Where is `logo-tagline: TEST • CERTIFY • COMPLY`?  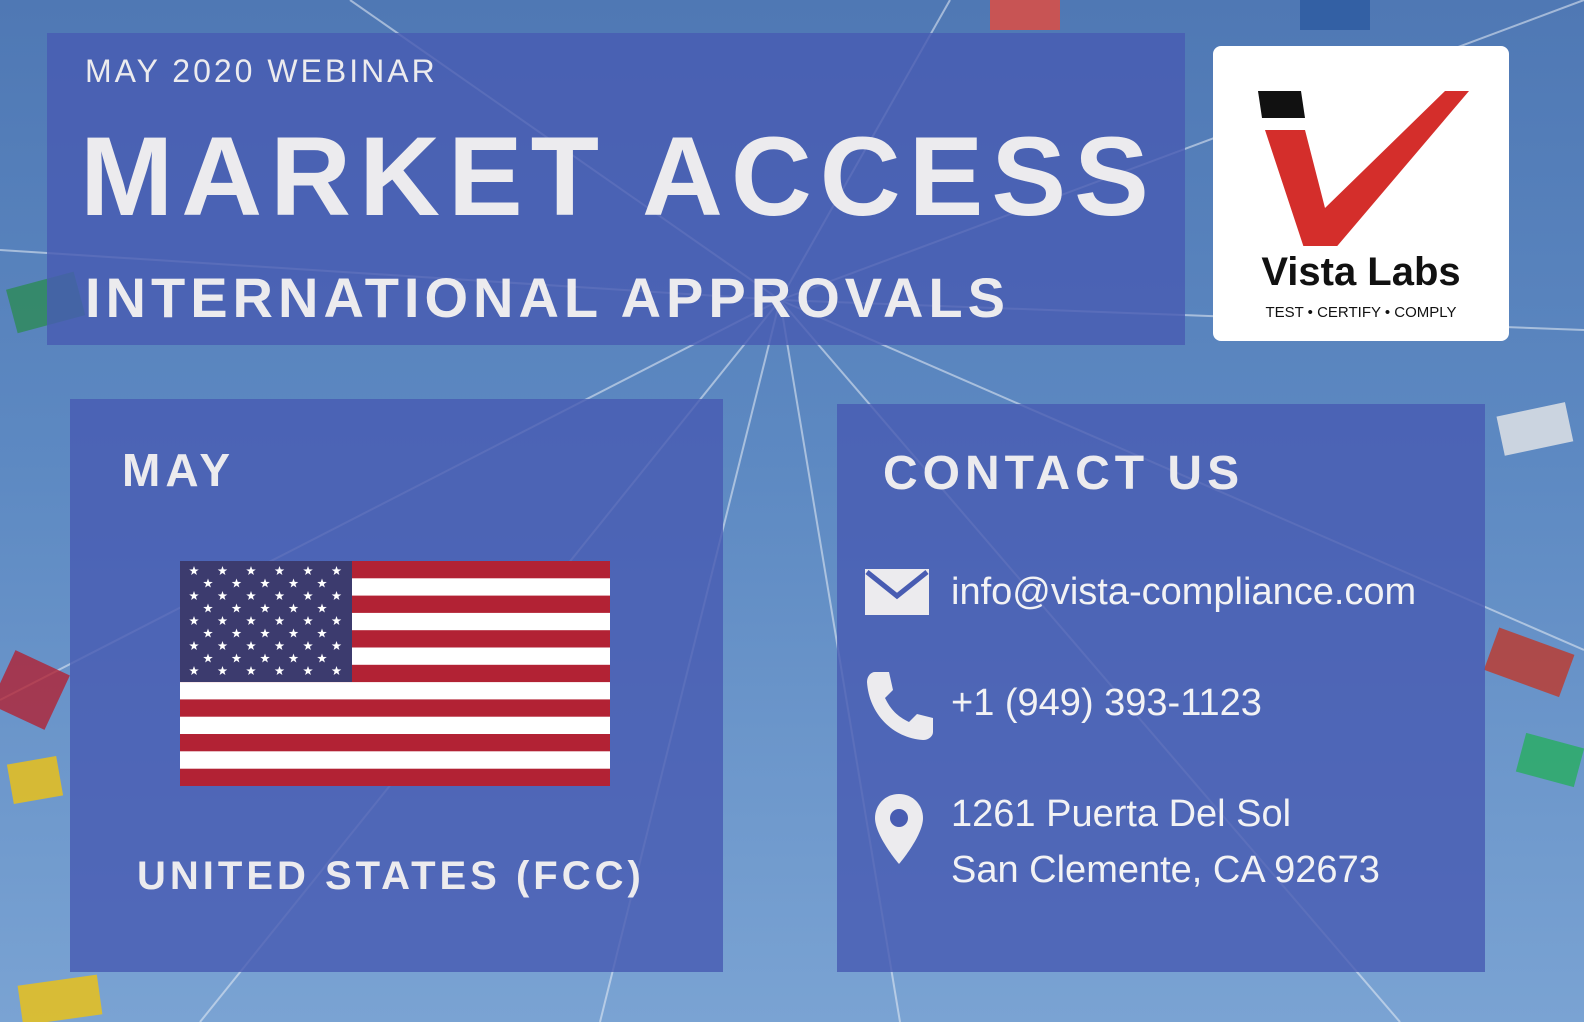 logo-tagline: TEST • CERTIFY • COMPLY is located at coordinates (1361, 312).